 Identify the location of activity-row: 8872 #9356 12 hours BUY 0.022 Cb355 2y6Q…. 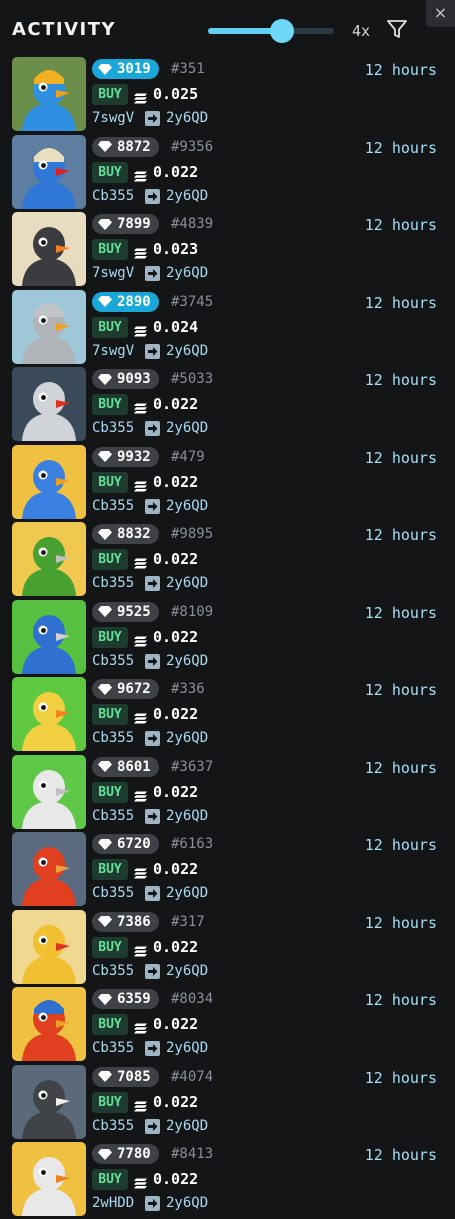
(227, 173).